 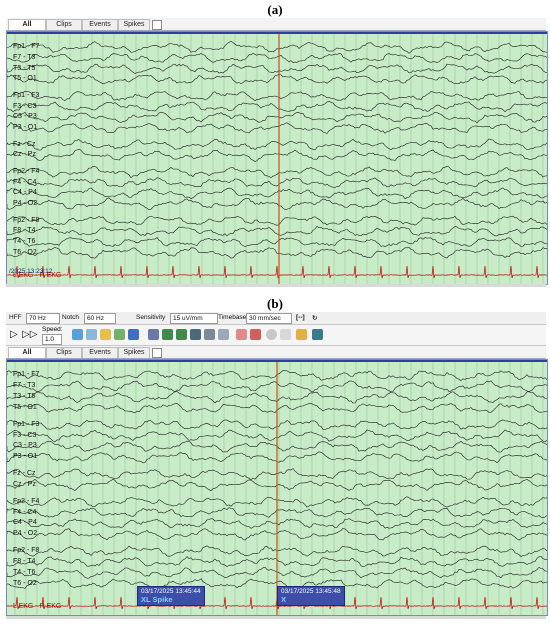 What do you see at coordinates (194, 318) in the screenshot?
I see `sensitivity-select: 15 uV/mm` at bounding box center [194, 318].